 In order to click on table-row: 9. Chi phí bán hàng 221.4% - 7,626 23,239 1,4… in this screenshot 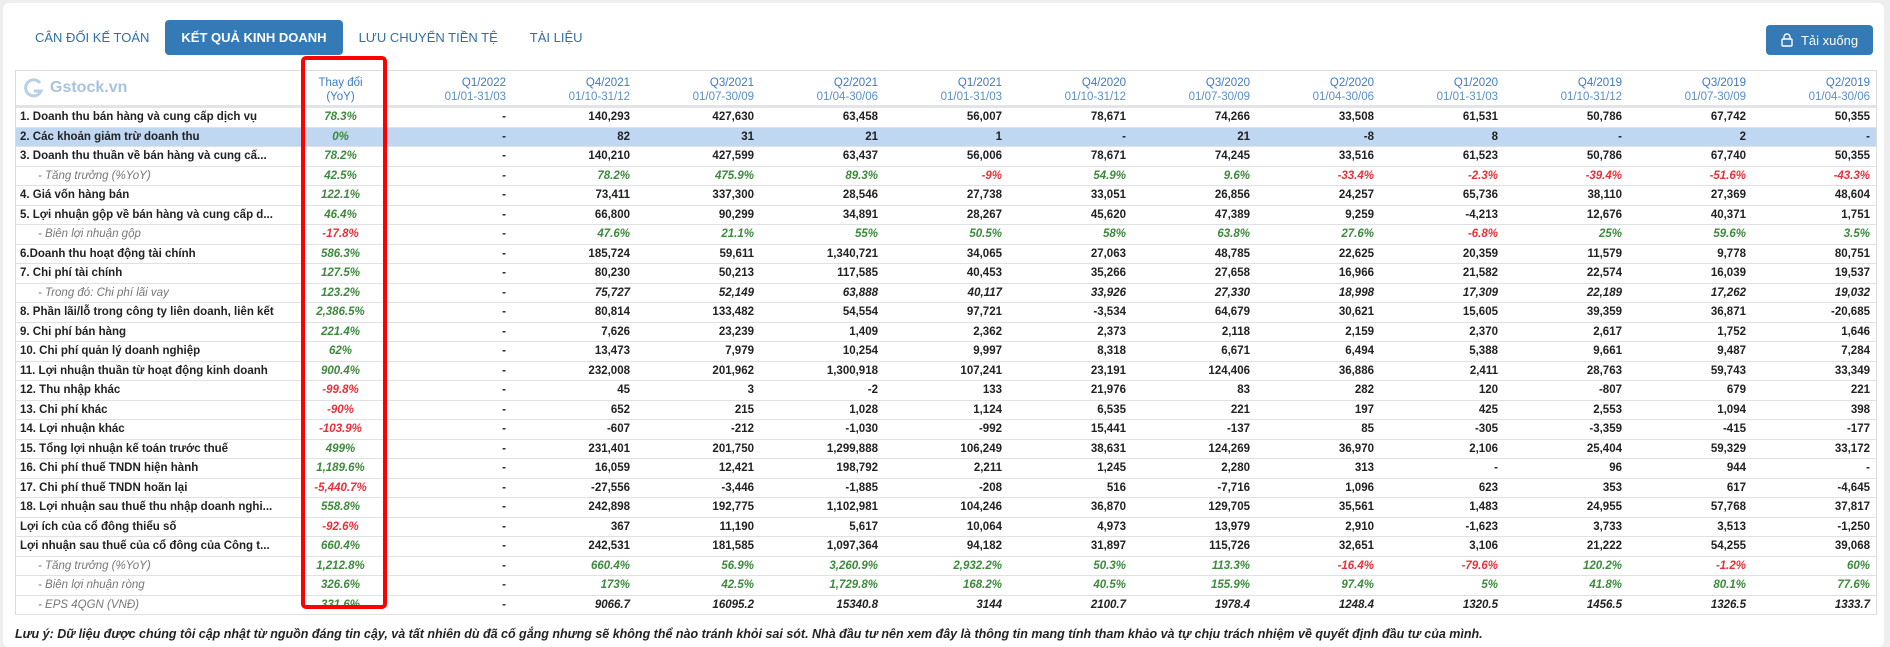, I will do `click(946, 332)`.